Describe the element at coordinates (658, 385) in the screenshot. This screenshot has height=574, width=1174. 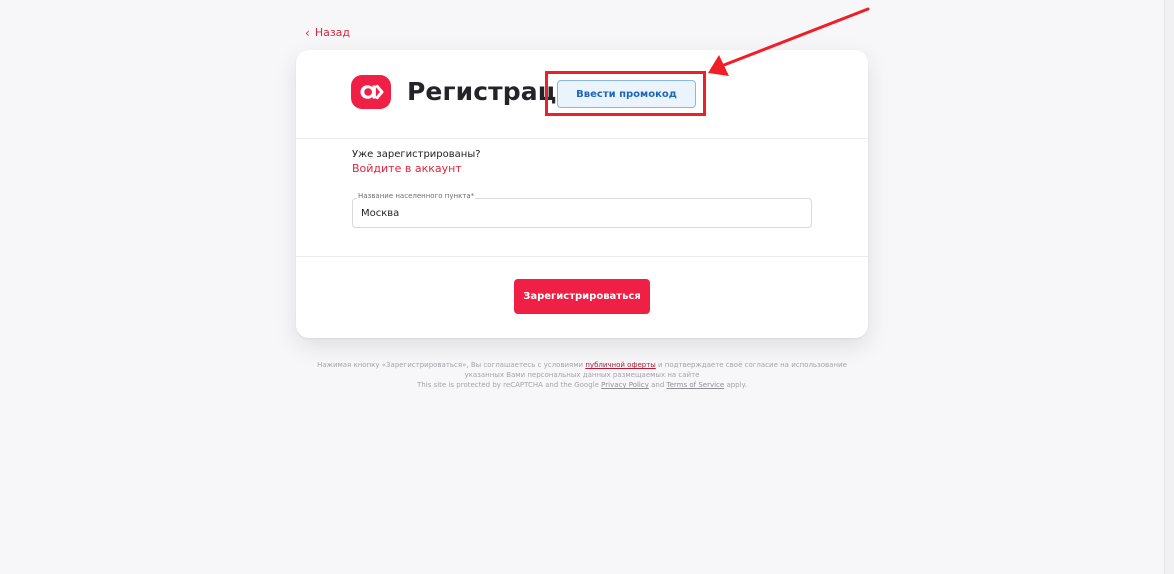
I see `recaptcha-and-text: and` at that location.